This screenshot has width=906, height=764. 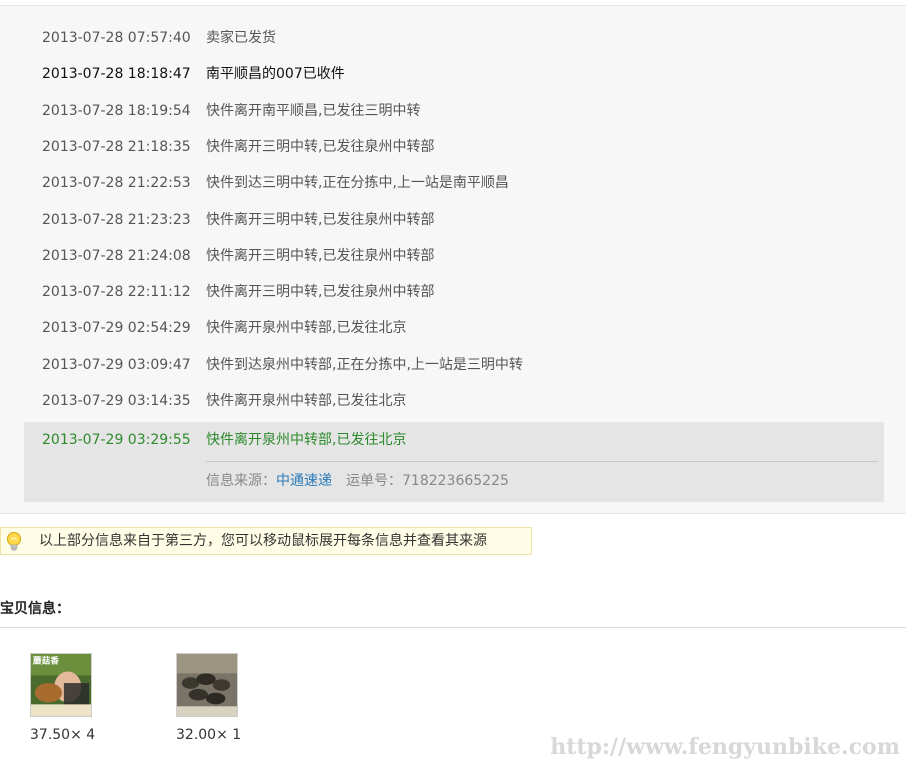 I want to click on section-divider, so click(x=453, y=627).